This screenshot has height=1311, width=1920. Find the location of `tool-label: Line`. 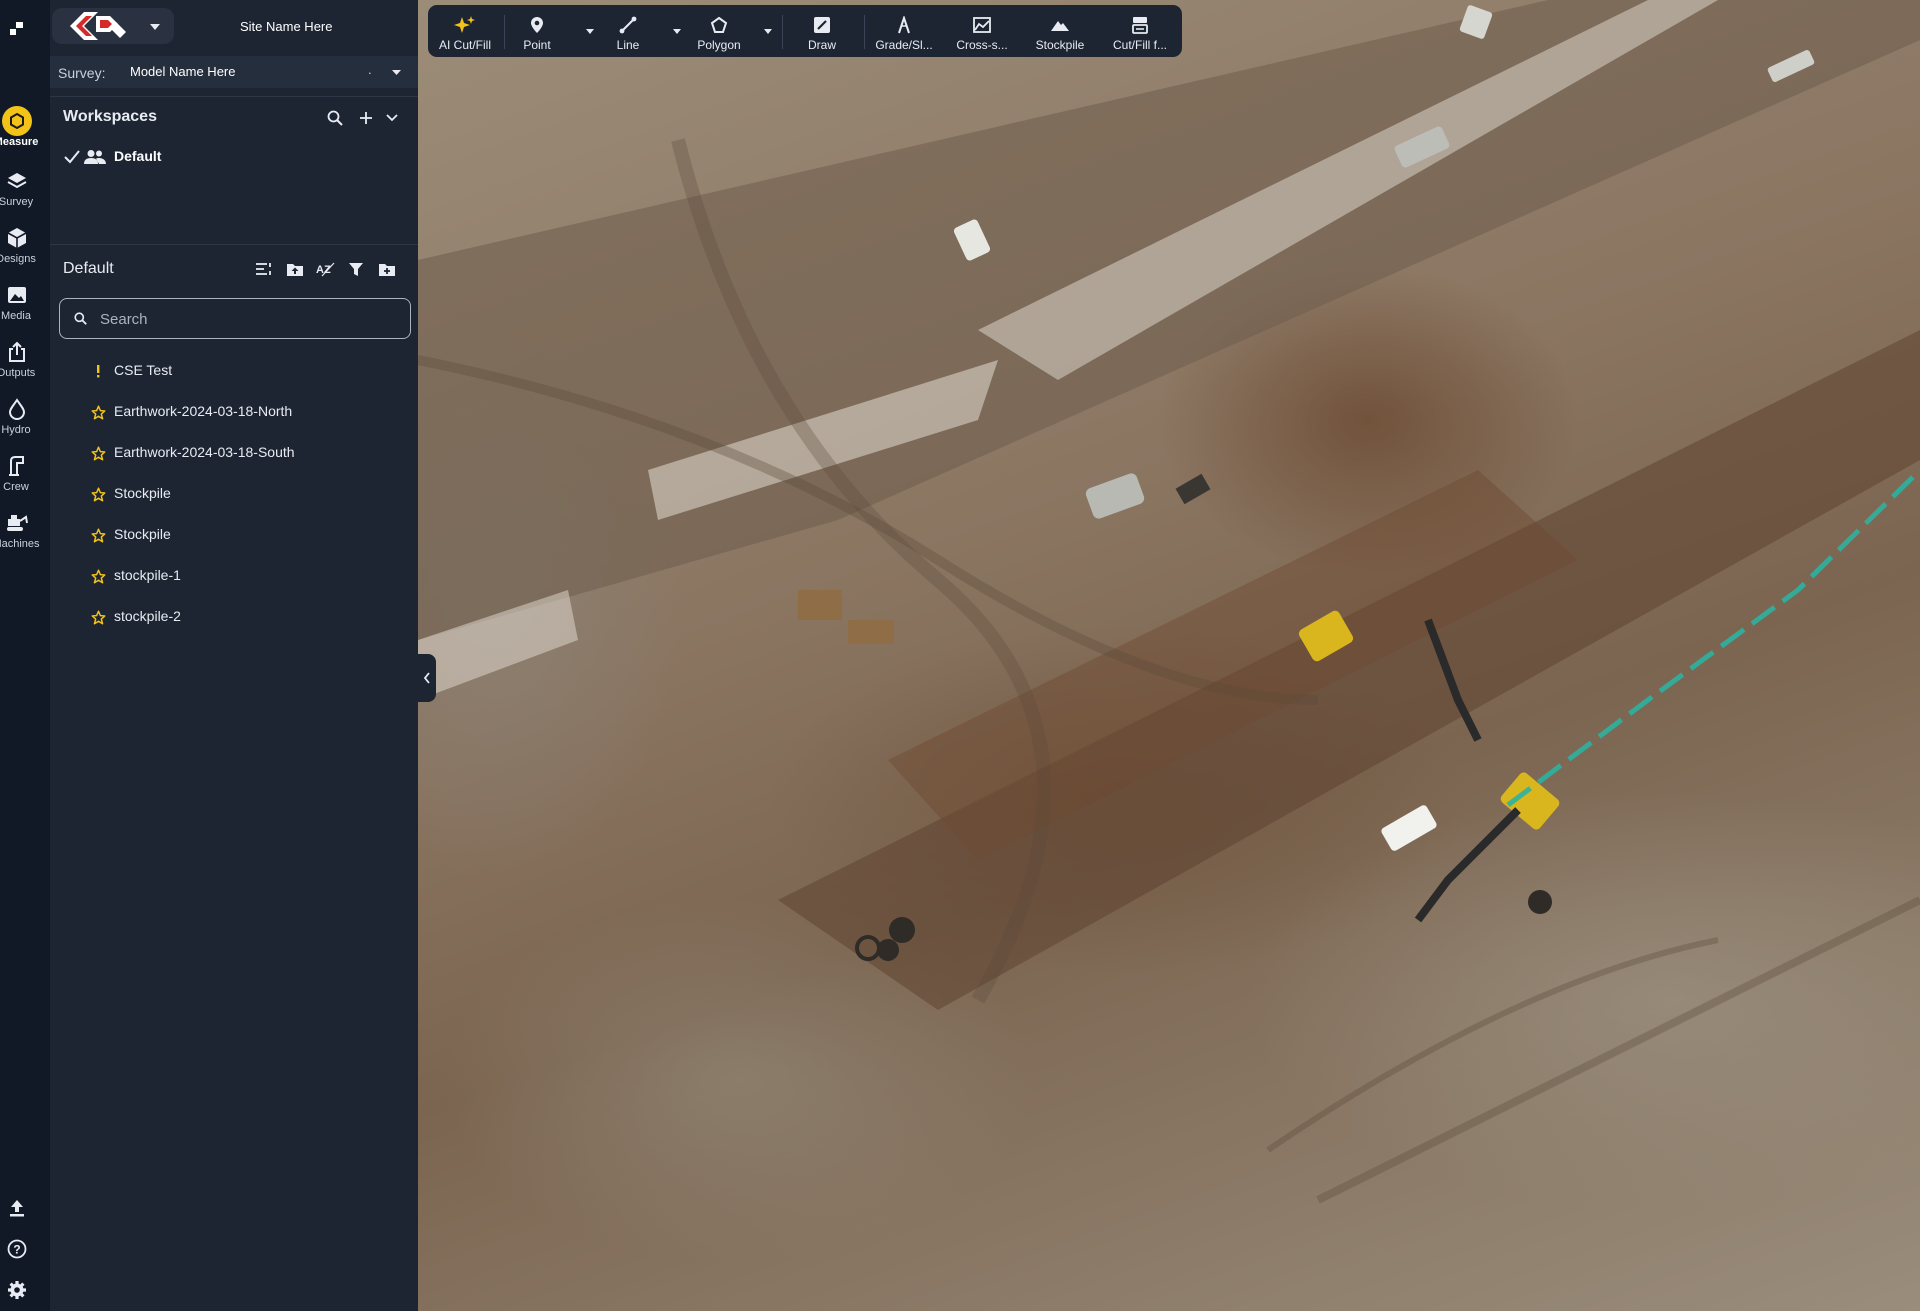

tool-label: Line is located at coordinates (628, 45).